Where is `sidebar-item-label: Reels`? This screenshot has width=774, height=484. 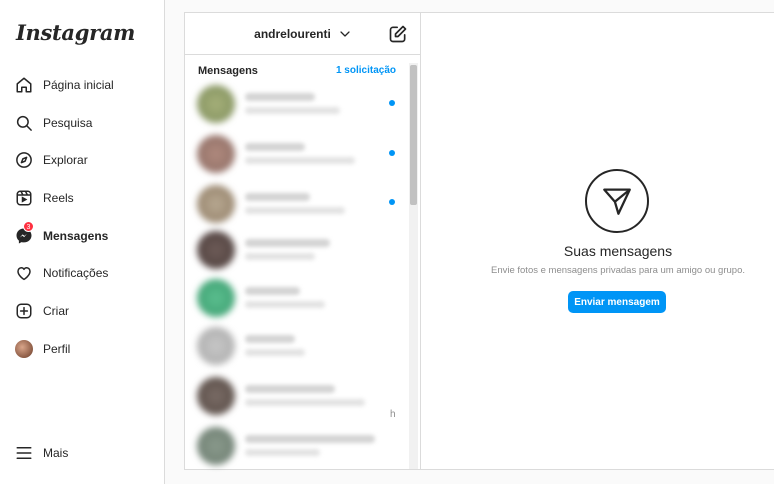
sidebar-item-label: Reels is located at coordinates (58, 198).